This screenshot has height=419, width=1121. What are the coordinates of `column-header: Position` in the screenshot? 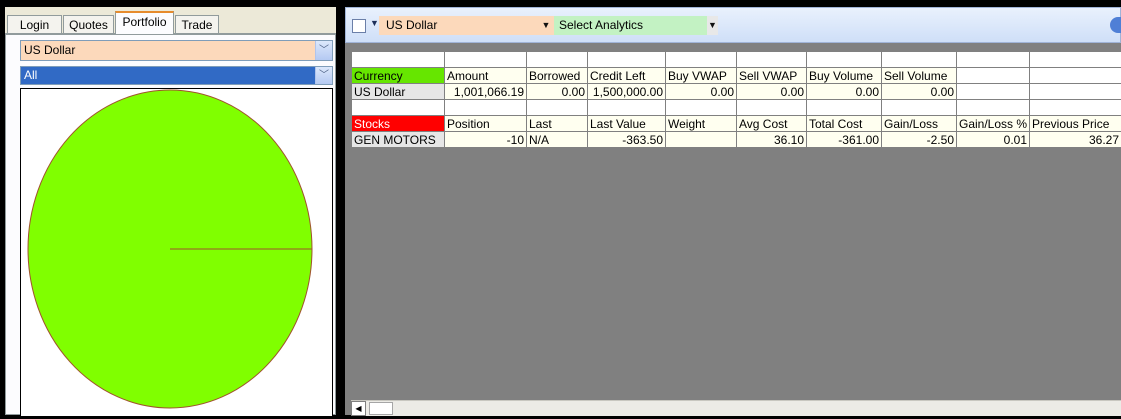 It's located at (486, 124).